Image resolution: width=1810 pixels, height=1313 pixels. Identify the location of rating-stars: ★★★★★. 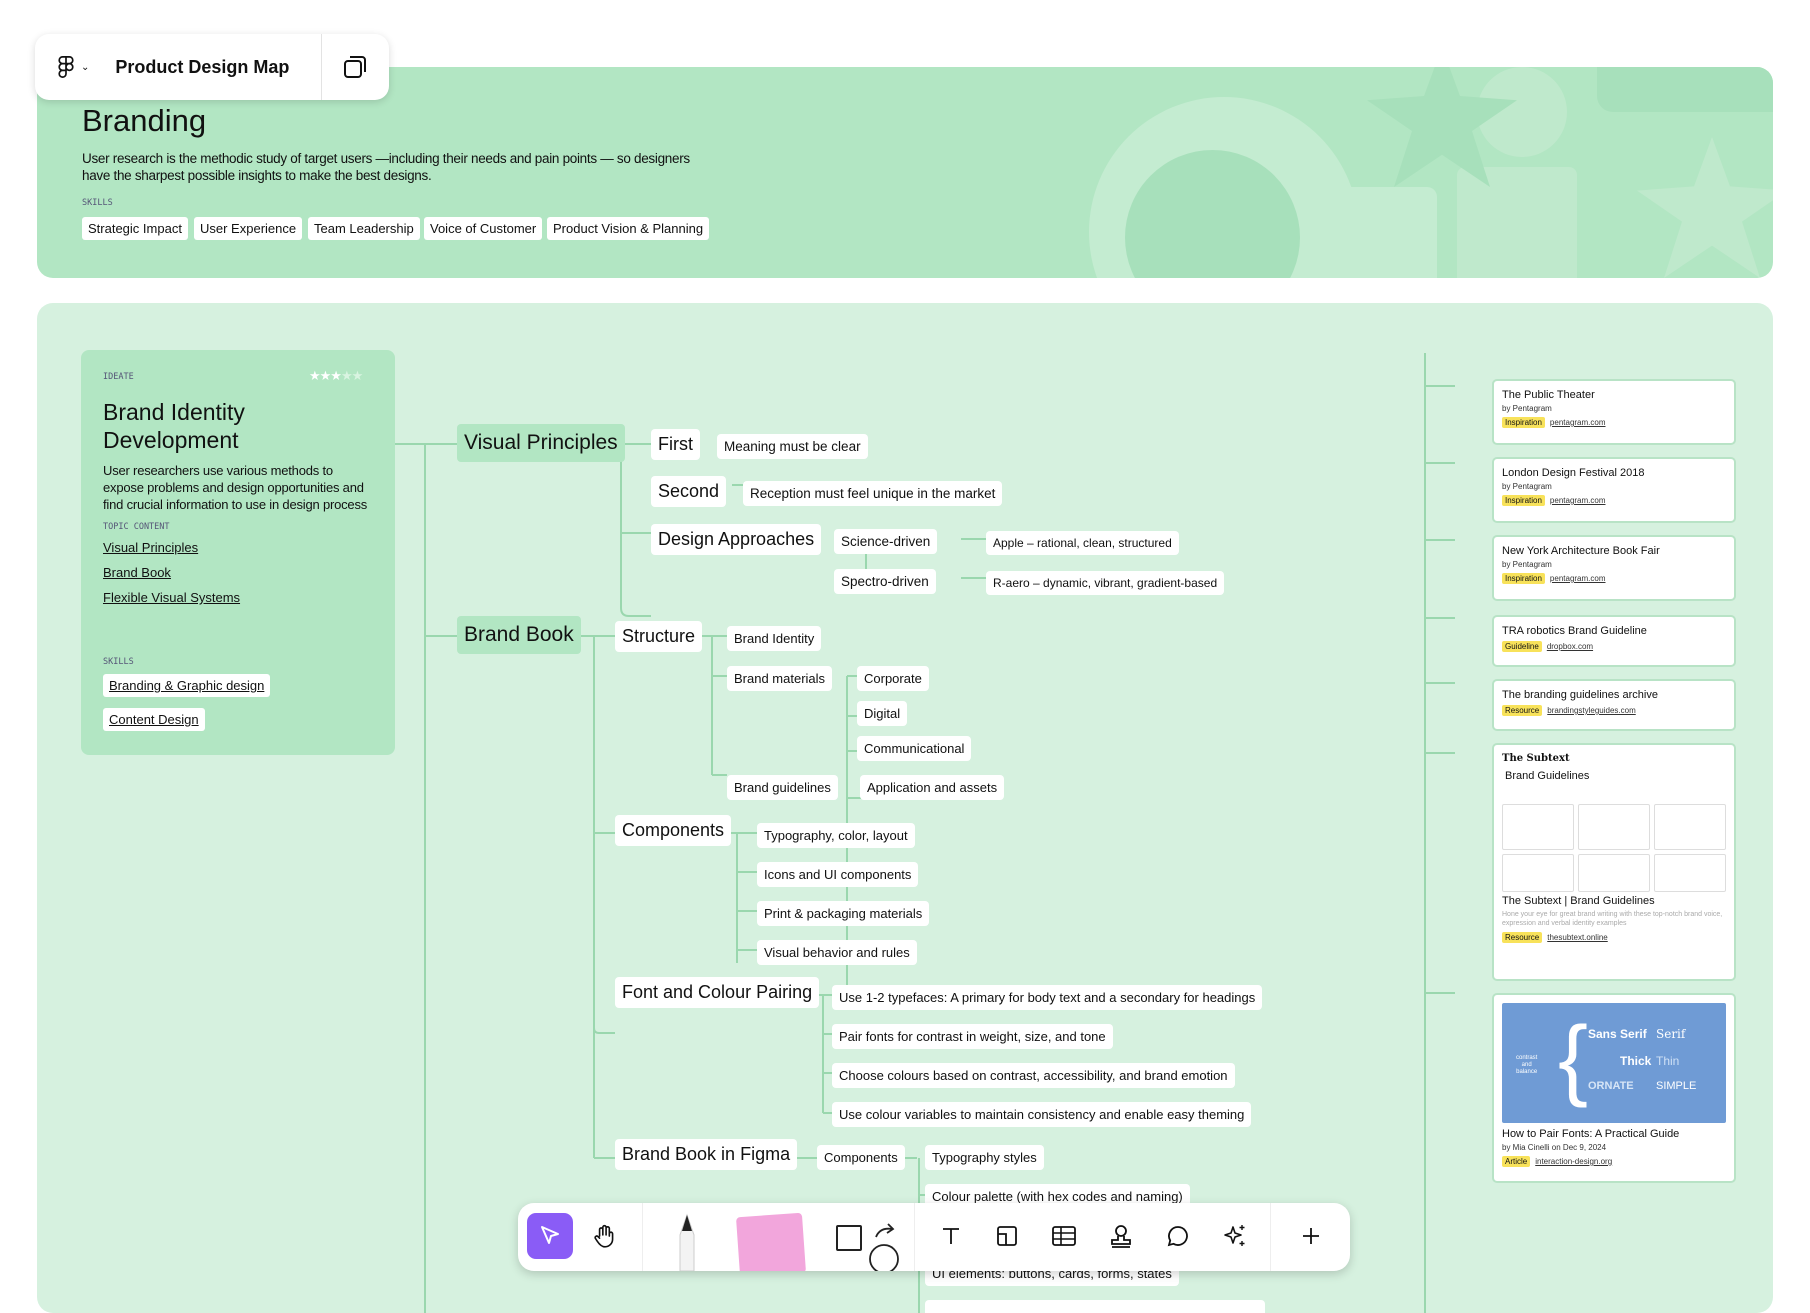
(336, 376).